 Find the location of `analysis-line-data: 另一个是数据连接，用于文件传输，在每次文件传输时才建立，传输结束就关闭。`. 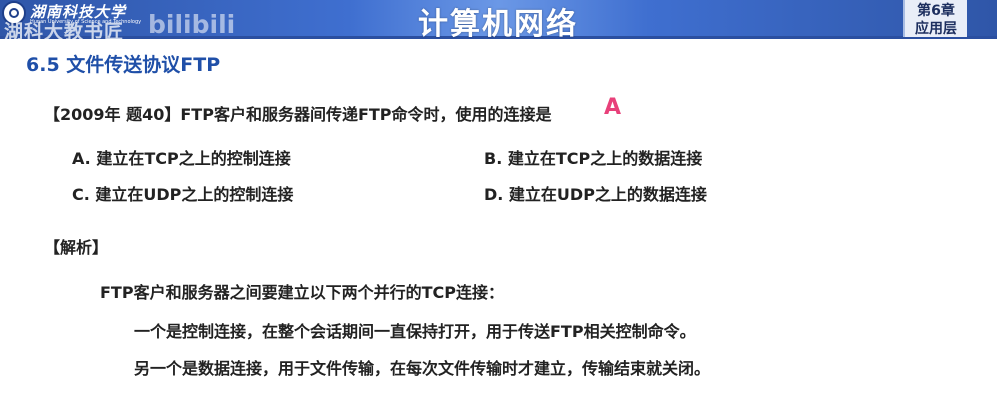

analysis-line-data: 另一个是数据连接，用于文件传输，在每次文件传输时才建立，传输结束就关闭。 is located at coordinates (422, 368).